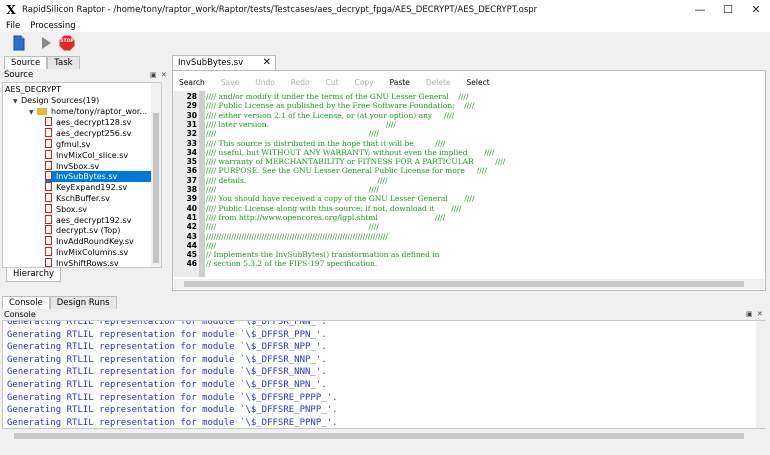  I want to click on editor-cut-button: Cut, so click(332, 83).